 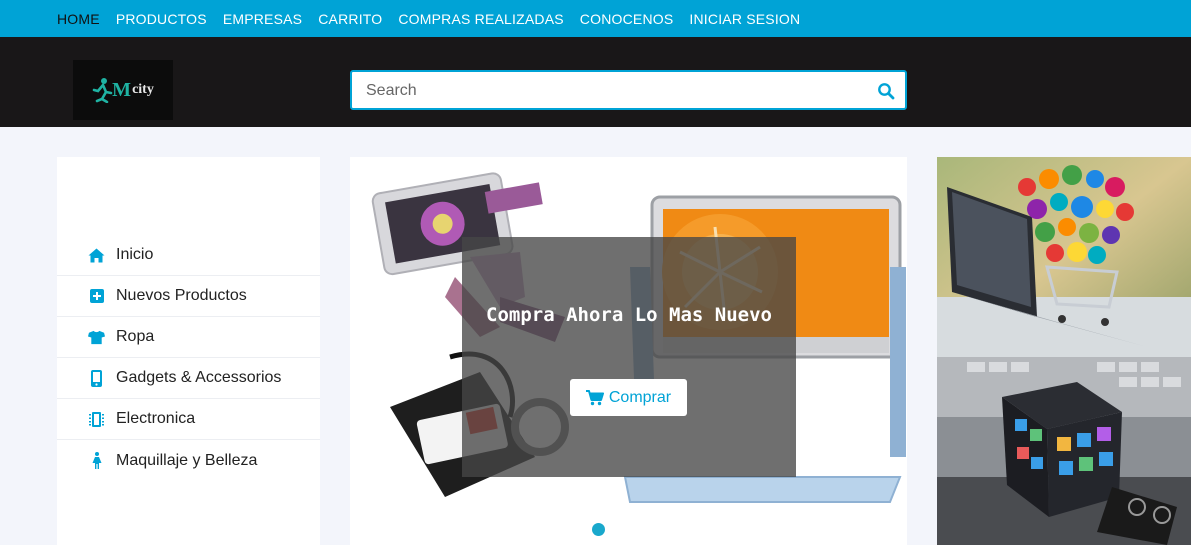 I want to click on site-logo: M city, so click(x=123, y=90).